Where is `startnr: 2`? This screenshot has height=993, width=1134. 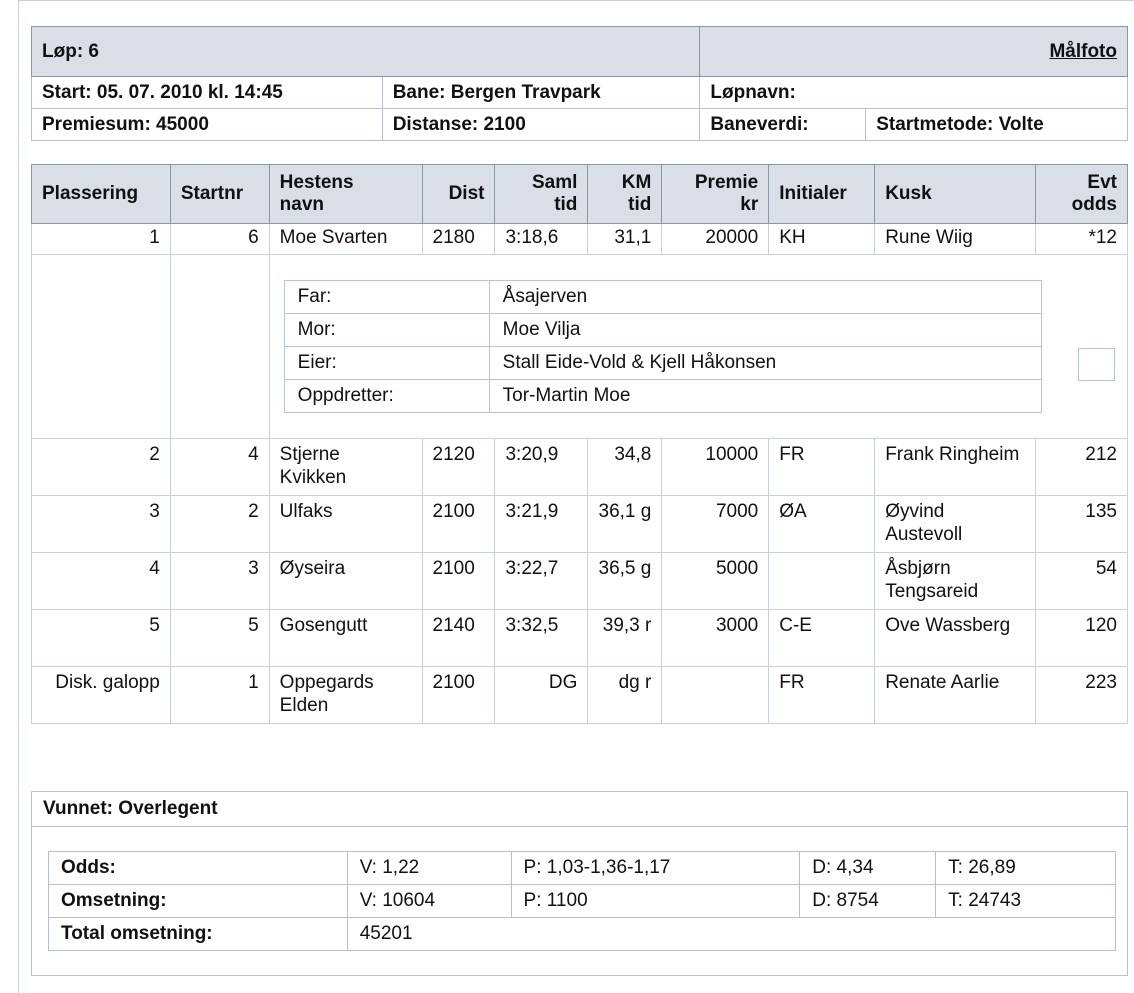
startnr: 2 is located at coordinates (219, 524).